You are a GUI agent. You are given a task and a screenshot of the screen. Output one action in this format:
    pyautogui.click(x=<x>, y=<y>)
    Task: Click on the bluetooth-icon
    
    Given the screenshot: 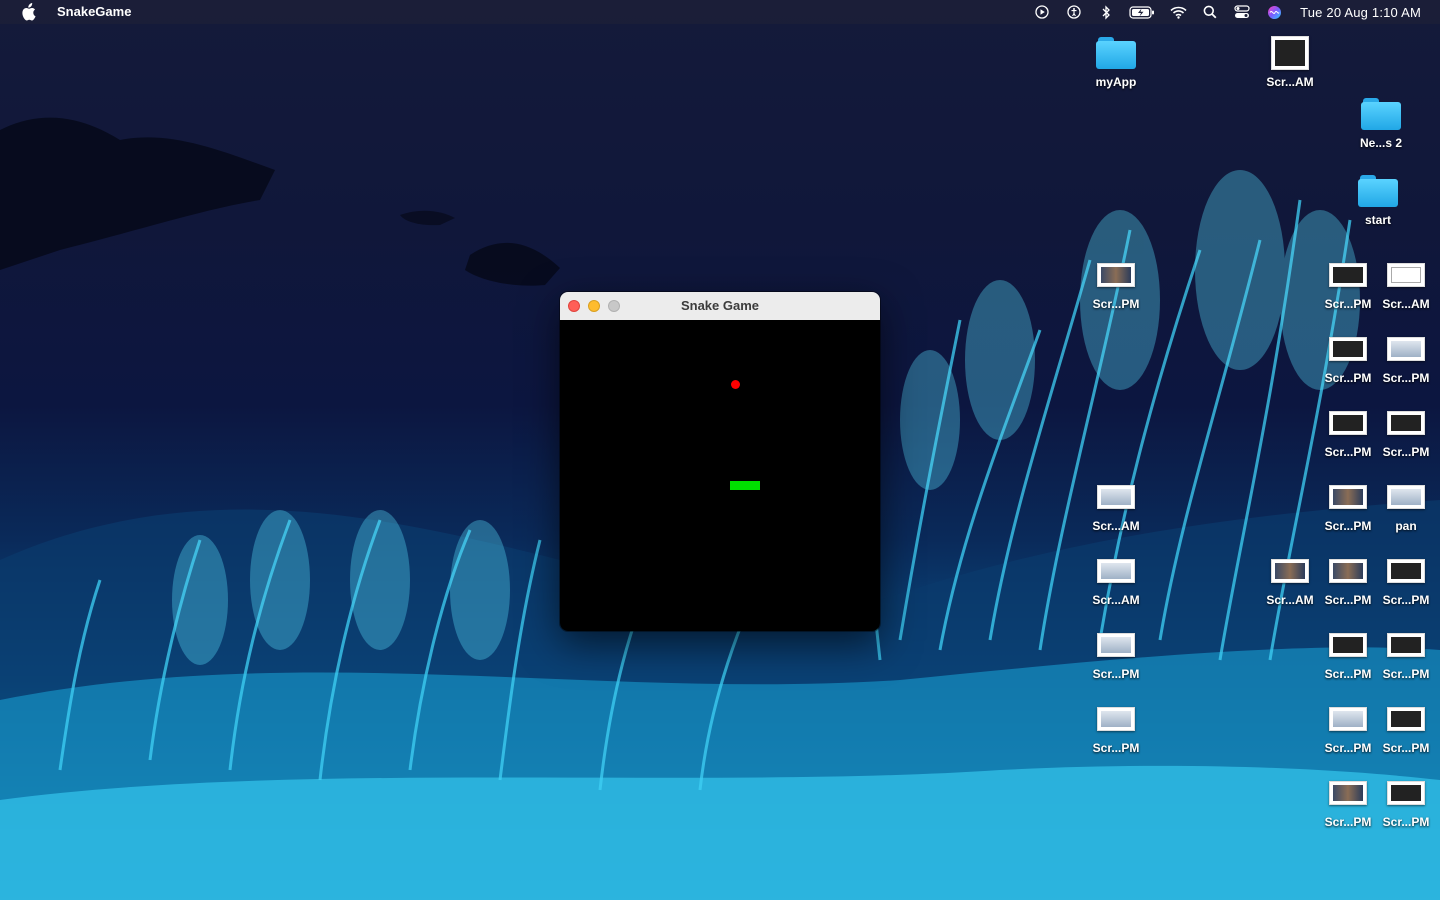 What is the action you would take?
    pyautogui.click(x=1106, y=12)
    